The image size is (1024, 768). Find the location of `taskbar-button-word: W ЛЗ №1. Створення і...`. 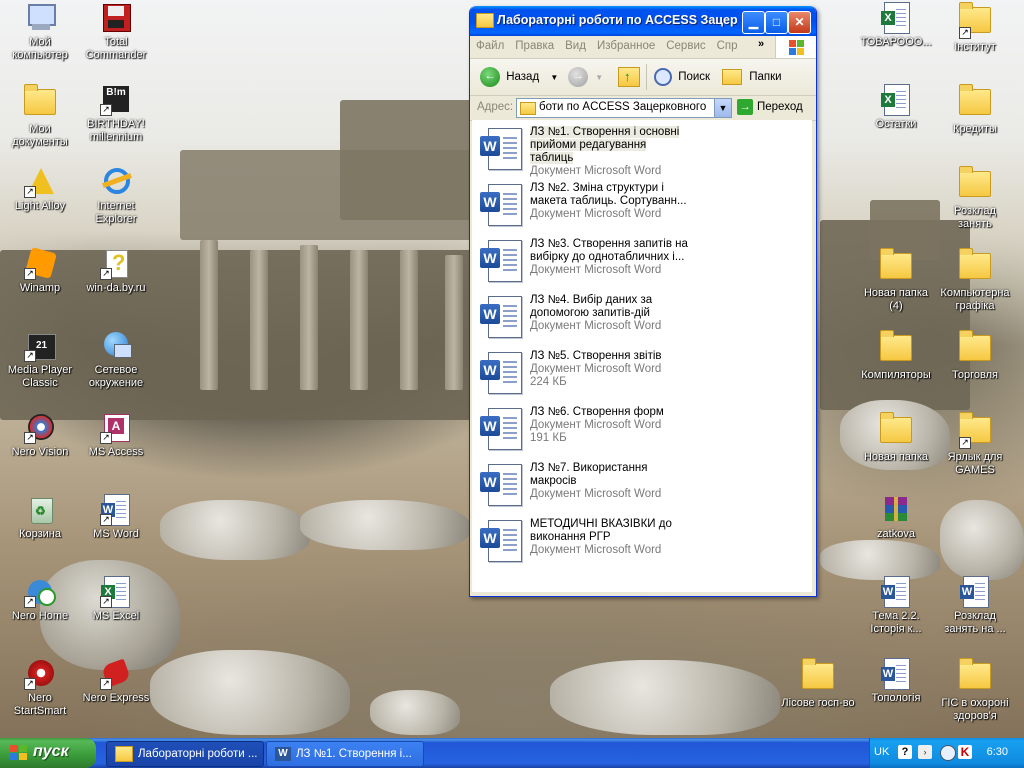

taskbar-button-word: W ЛЗ №1. Створення і... is located at coordinates (345, 754).